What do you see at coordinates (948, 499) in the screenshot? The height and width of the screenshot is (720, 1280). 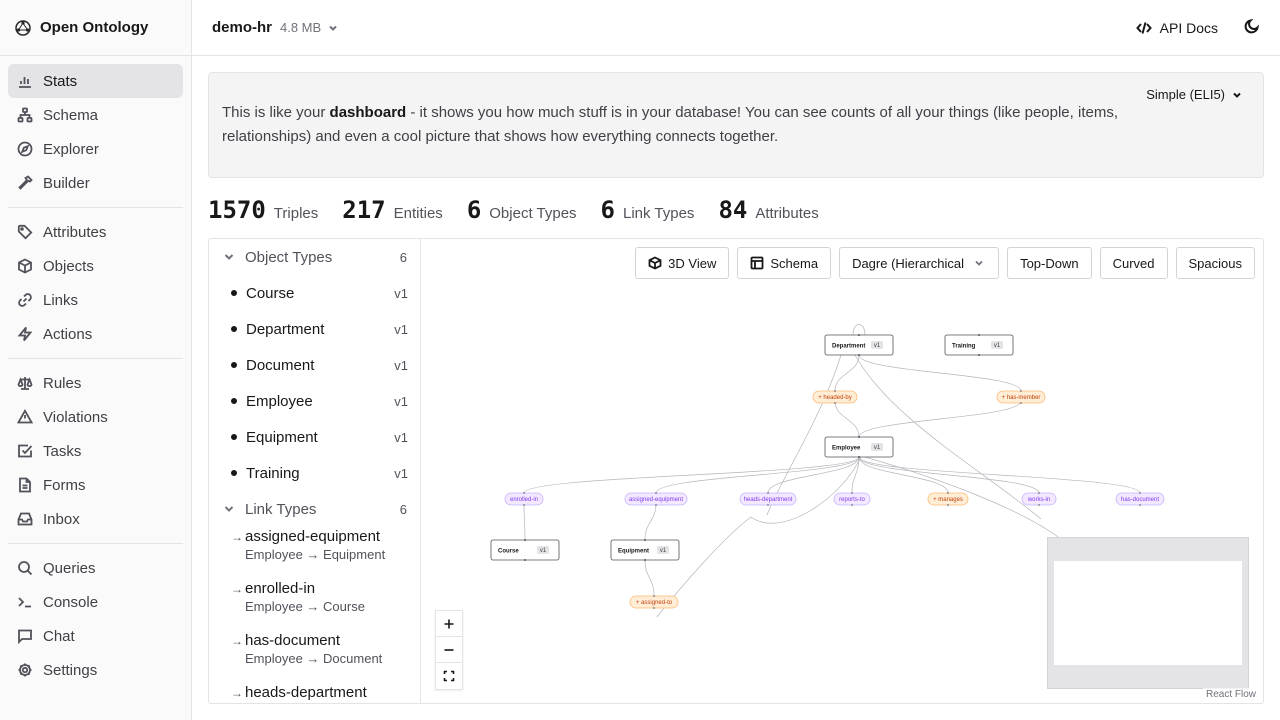 I see `graph-link-manages: + manages` at bounding box center [948, 499].